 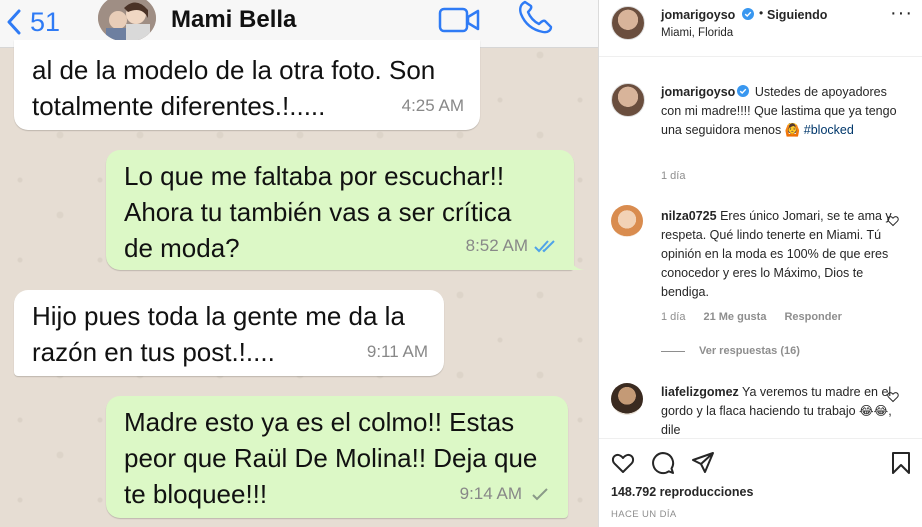 What do you see at coordinates (496, 245) in the screenshot?
I see `message-time: 8:52 AM` at bounding box center [496, 245].